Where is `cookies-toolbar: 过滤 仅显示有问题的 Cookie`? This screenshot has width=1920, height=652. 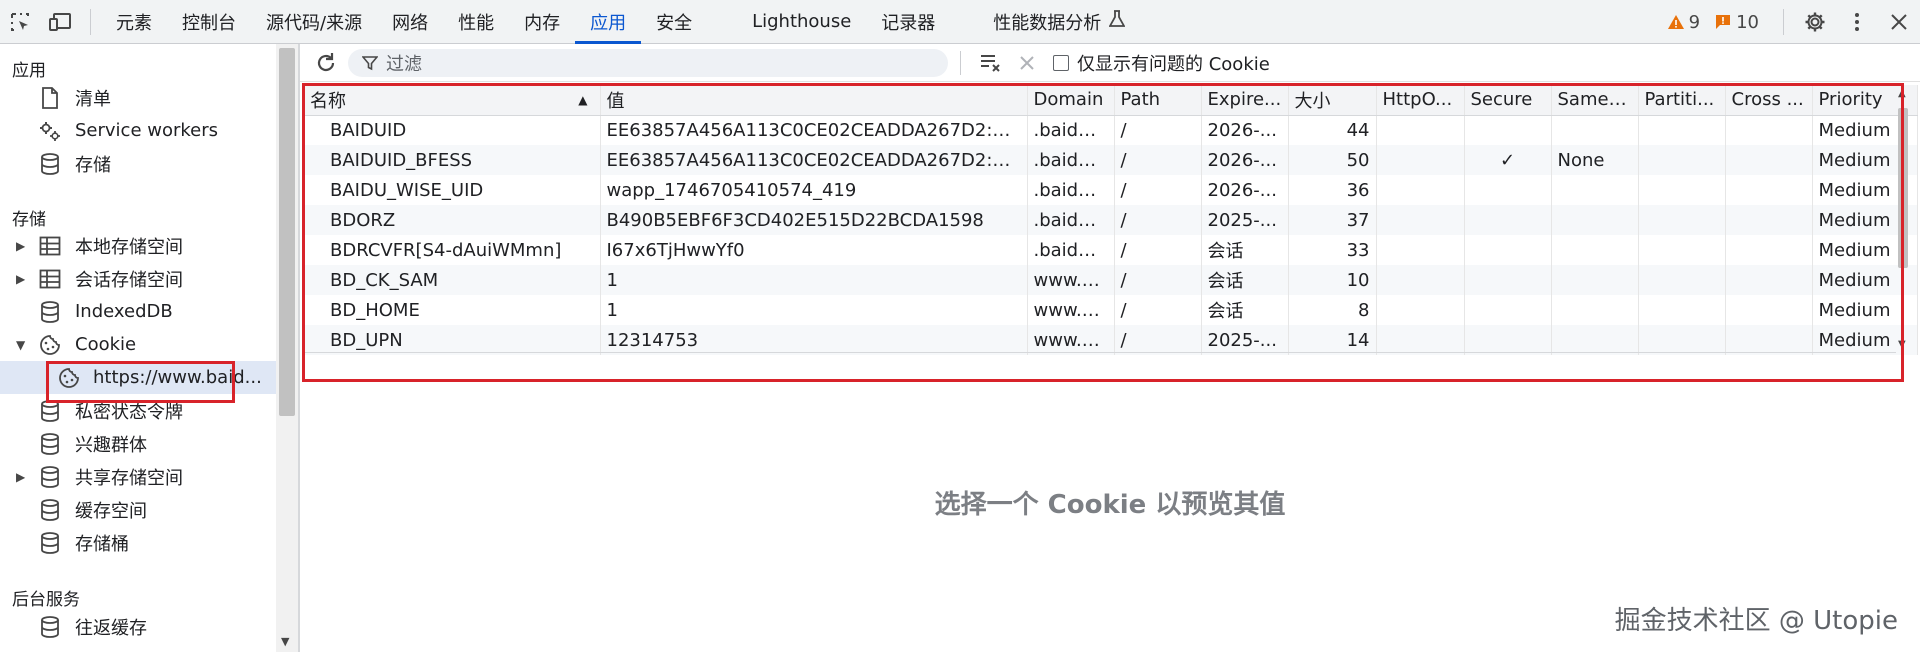
cookies-toolbar: 过滤 仅显示有问题的 Cookie is located at coordinates (1110, 63).